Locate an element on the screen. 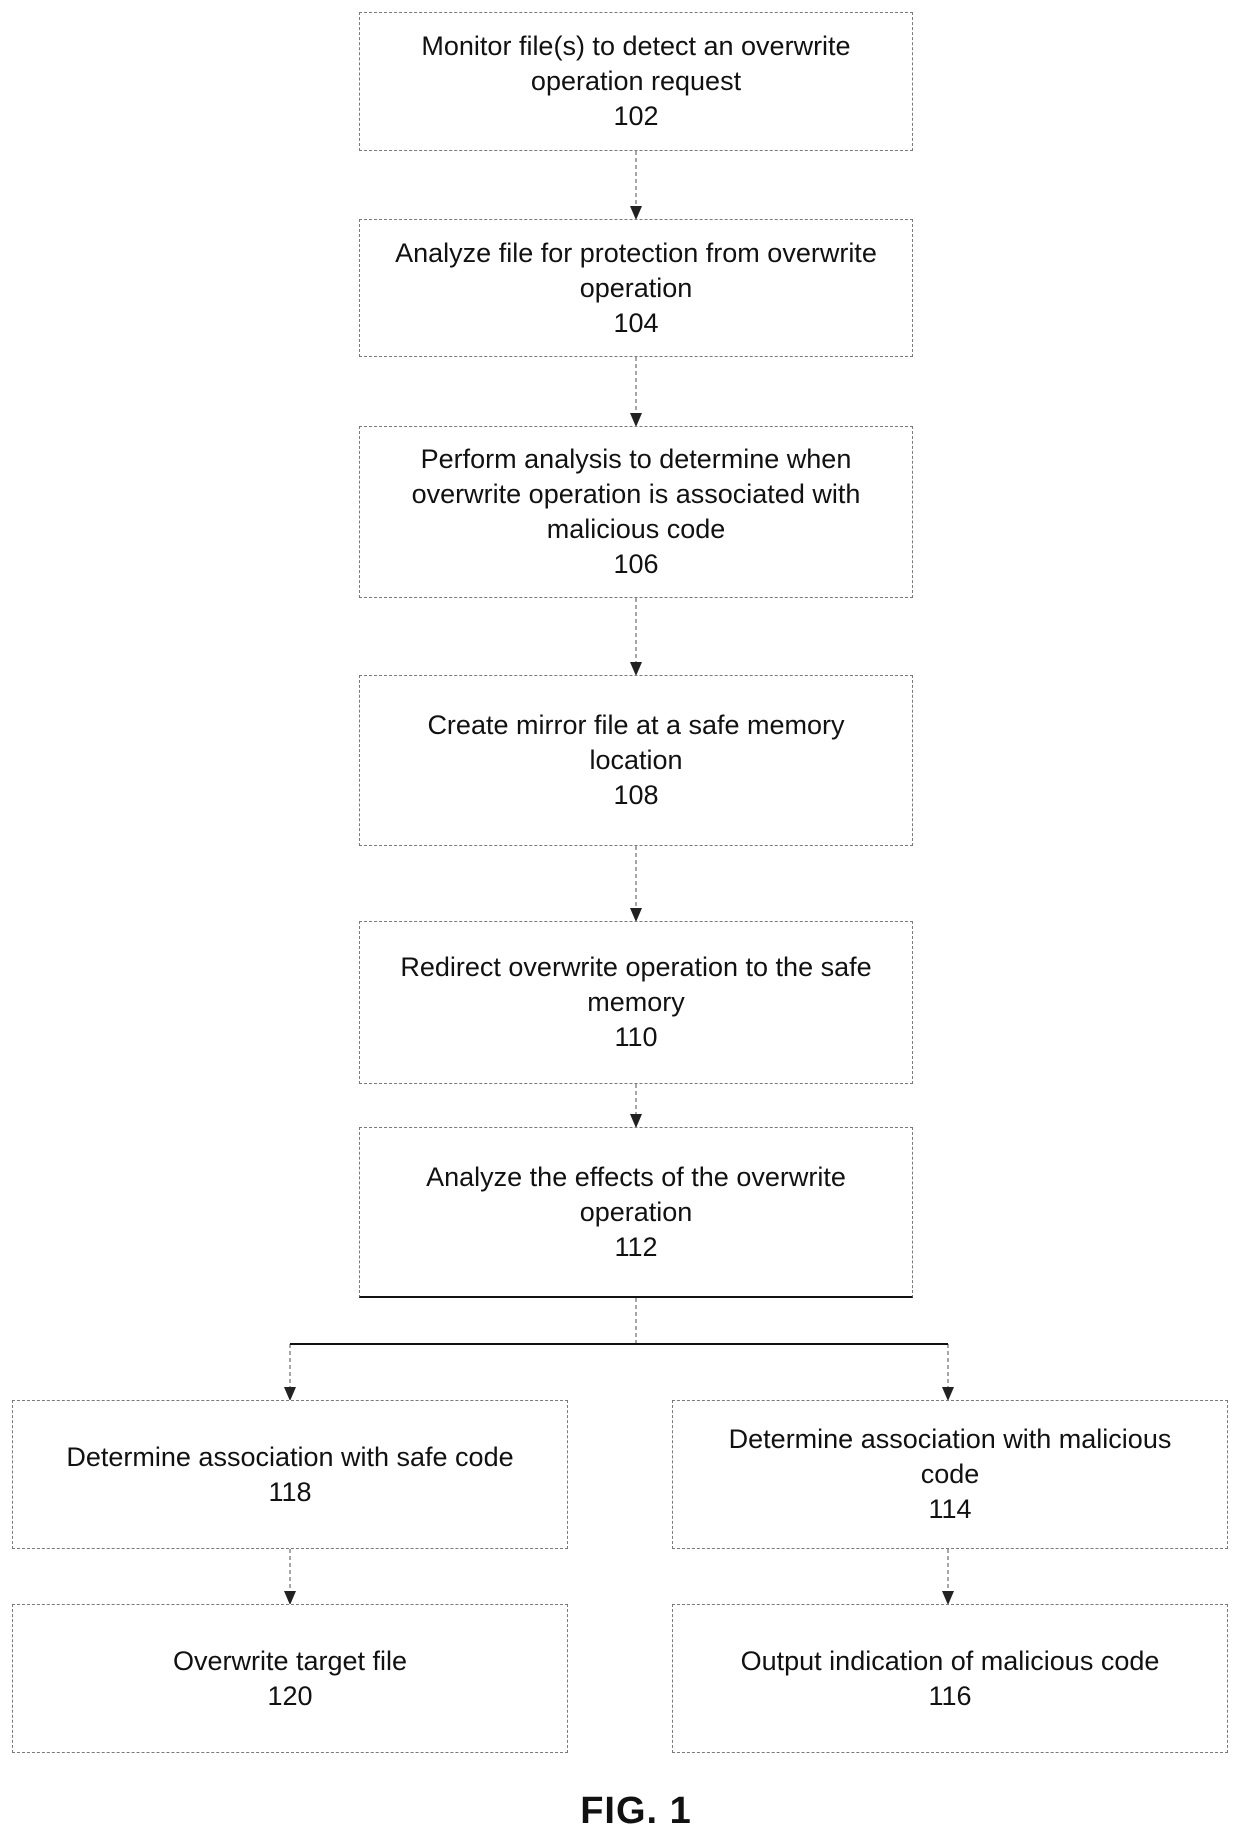 This screenshot has width=1240, height=1843. step-label: Determine association with safe code is located at coordinates (290, 1456).